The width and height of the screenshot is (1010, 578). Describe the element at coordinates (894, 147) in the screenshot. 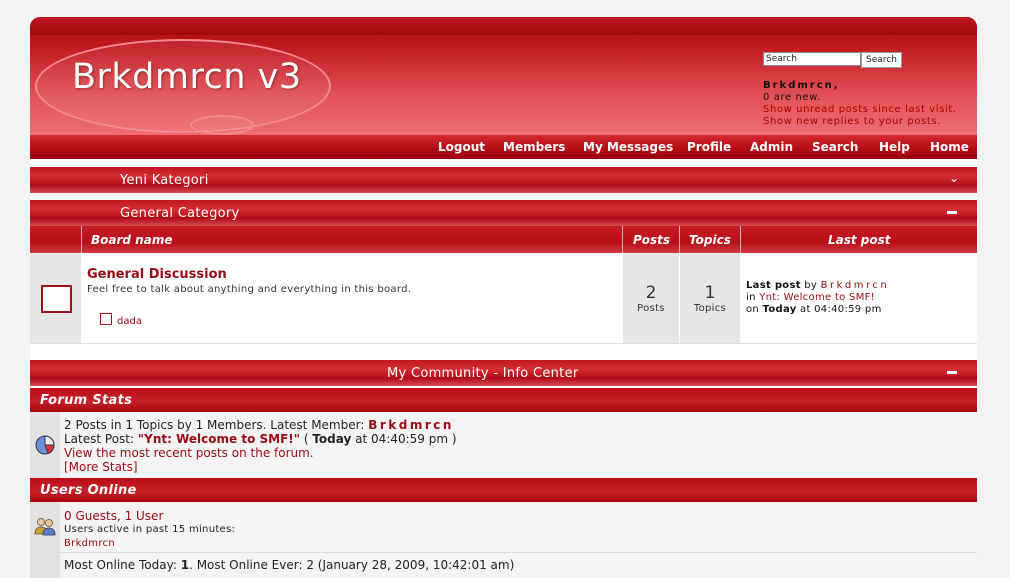

I see `nav-help: Help` at that location.